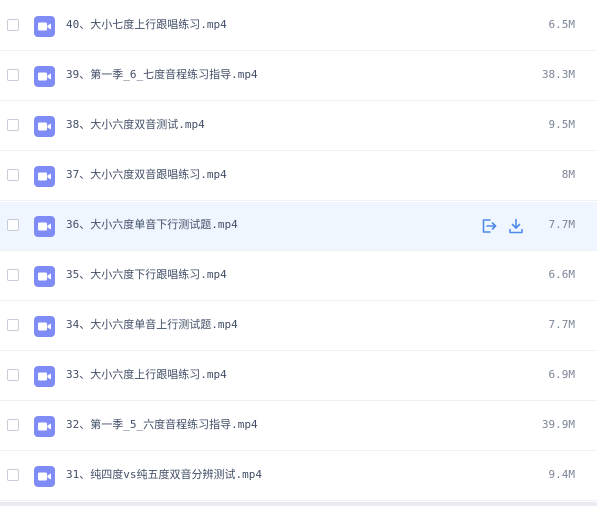  What do you see at coordinates (298, 504) in the screenshot?
I see `list-bottom-edge` at bounding box center [298, 504].